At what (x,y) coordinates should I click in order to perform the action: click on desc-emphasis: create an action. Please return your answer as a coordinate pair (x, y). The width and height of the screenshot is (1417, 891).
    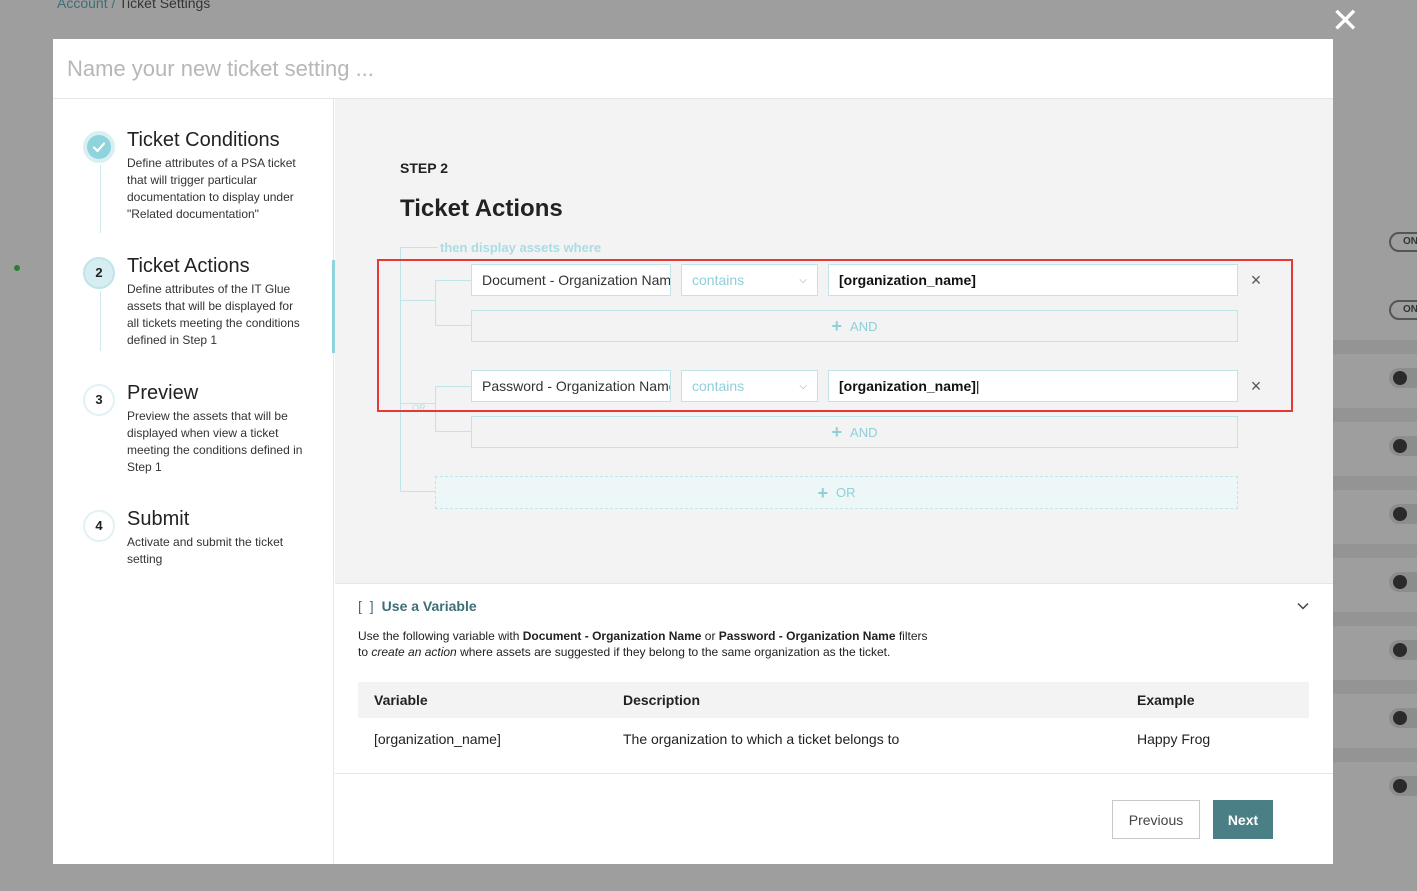
    Looking at the image, I should click on (414, 652).